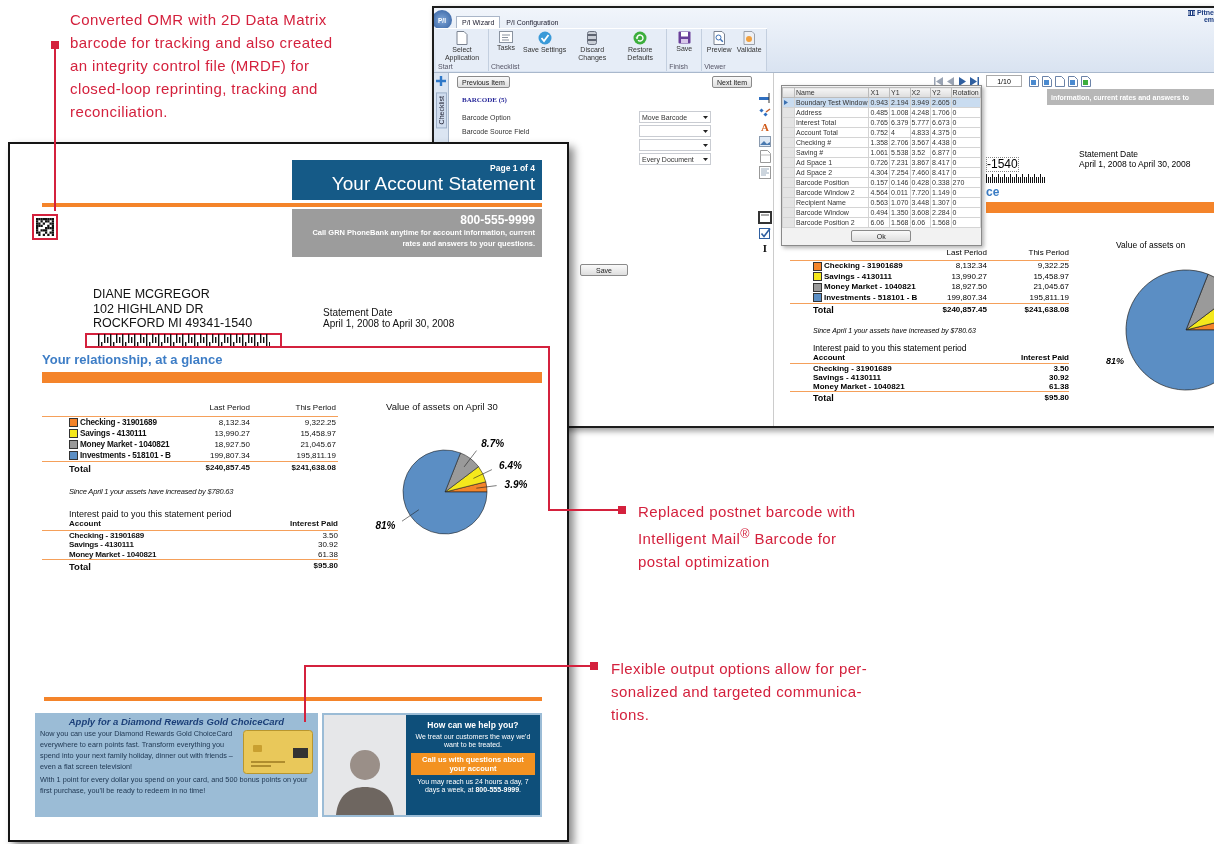  I want to click on row-pointer-icon, so click(786, 102).